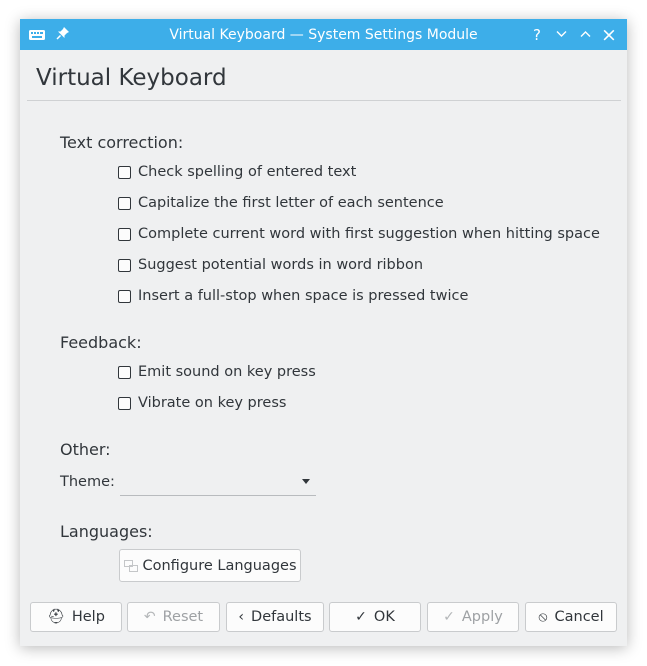  What do you see at coordinates (56, 617) in the screenshot?
I see `lifebuoy-icon: ⛑` at bounding box center [56, 617].